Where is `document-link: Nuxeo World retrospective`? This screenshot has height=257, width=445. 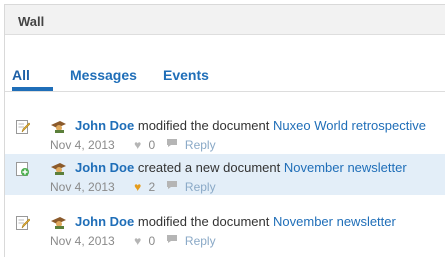 document-link: Nuxeo World retrospective is located at coordinates (349, 125).